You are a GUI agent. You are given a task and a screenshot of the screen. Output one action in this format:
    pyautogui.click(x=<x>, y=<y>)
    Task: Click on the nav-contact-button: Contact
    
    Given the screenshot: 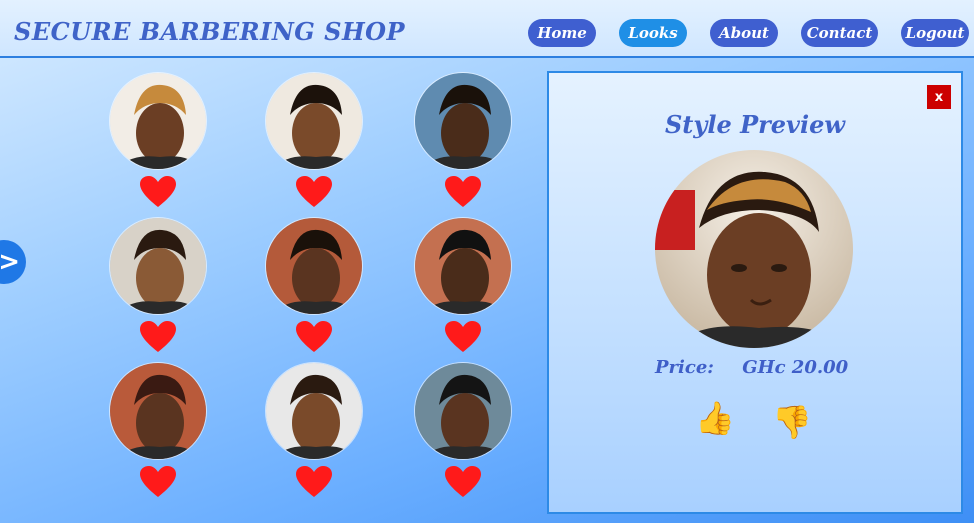 What is the action you would take?
    pyautogui.click(x=839, y=33)
    